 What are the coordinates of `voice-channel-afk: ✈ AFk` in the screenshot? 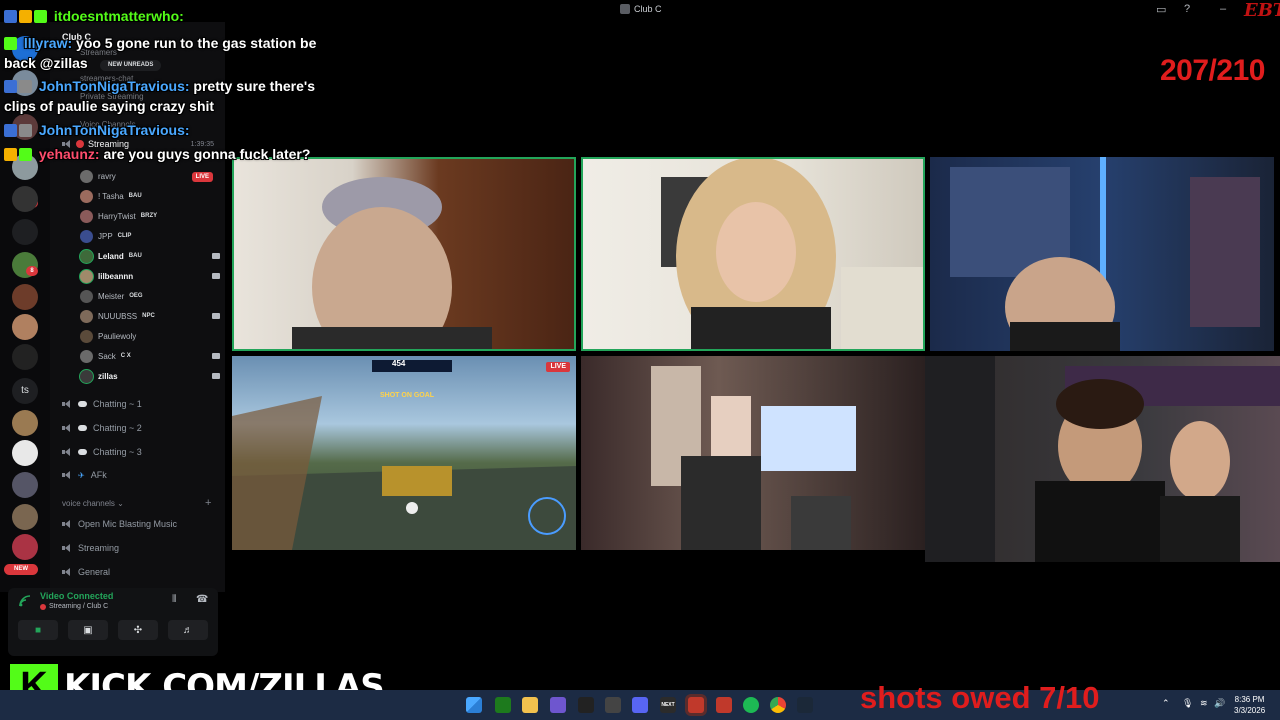 It's located at (142, 475).